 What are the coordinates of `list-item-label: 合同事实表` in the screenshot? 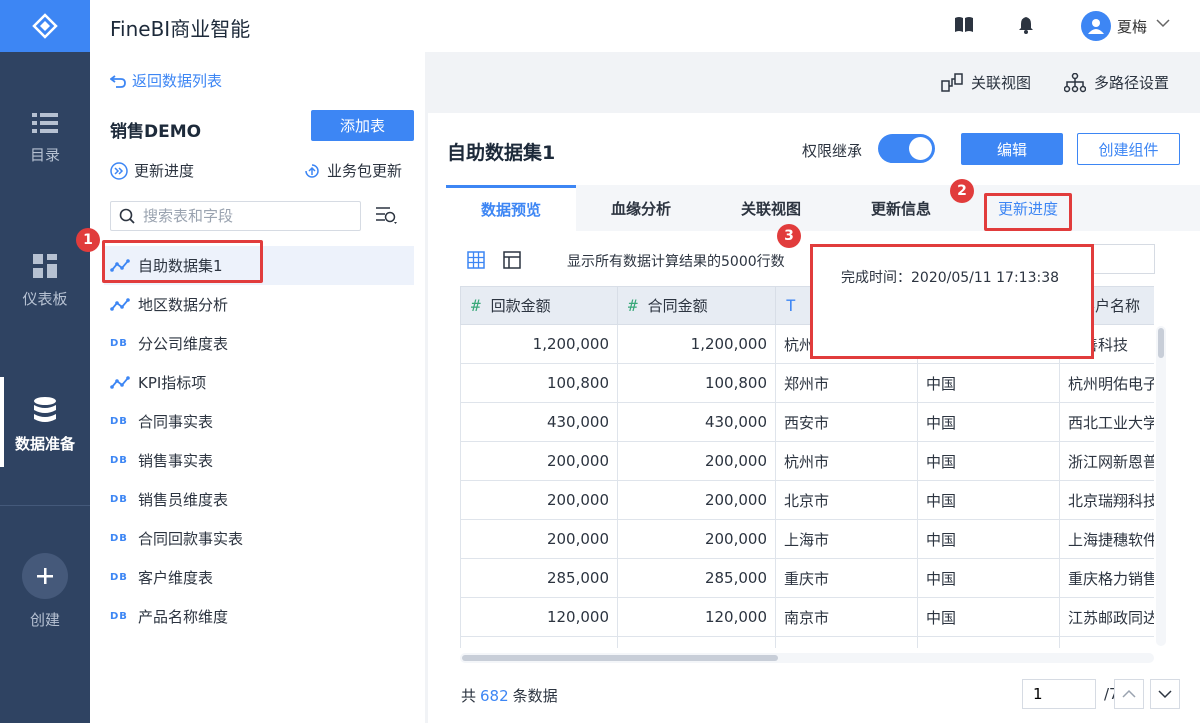 It's located at (176, 422).